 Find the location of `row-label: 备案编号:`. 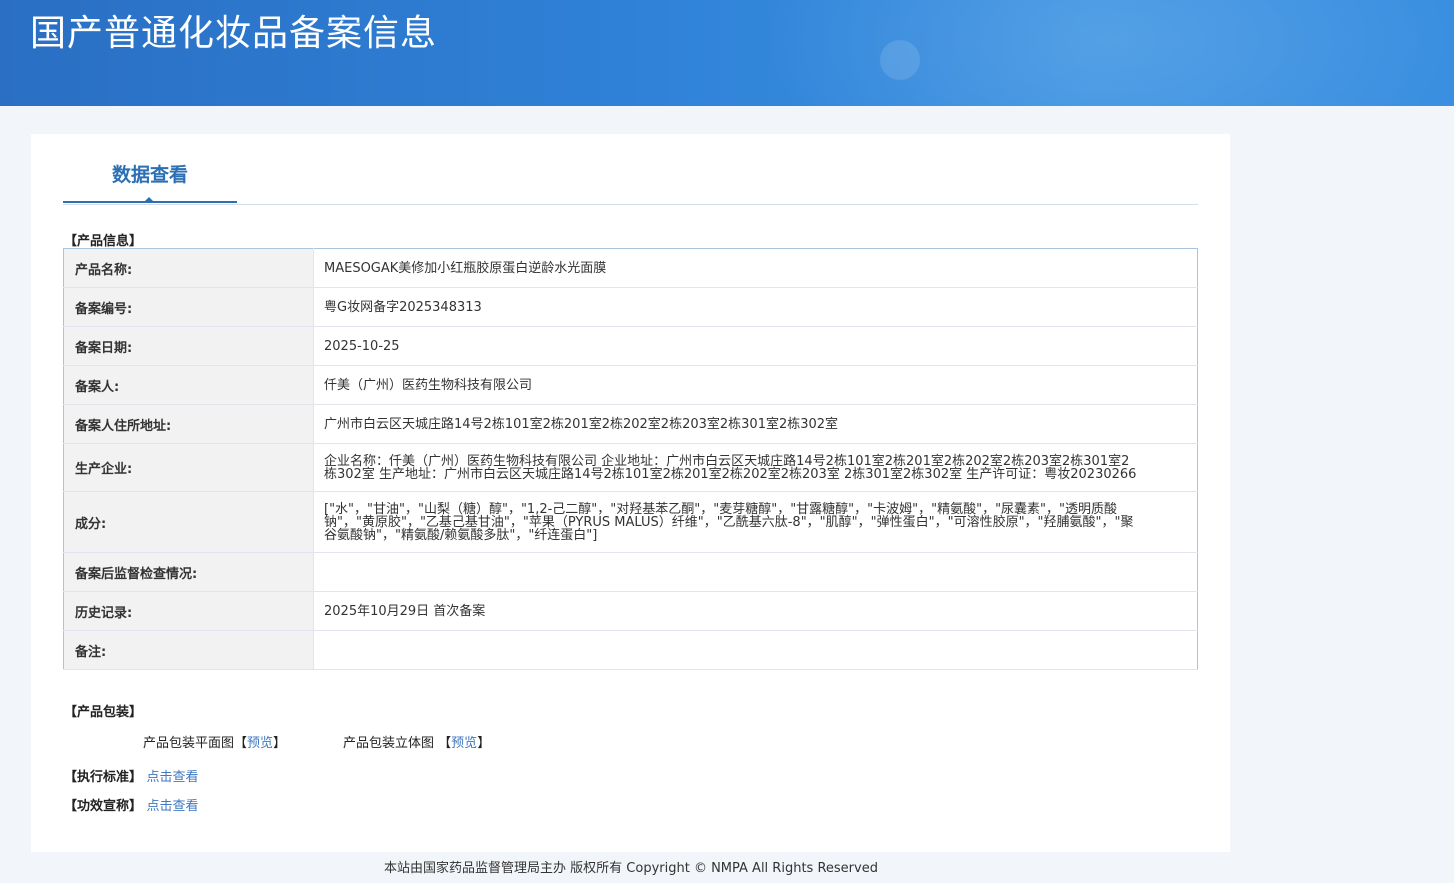

row-label: 备案编号: is located at coordinates (188, 307).